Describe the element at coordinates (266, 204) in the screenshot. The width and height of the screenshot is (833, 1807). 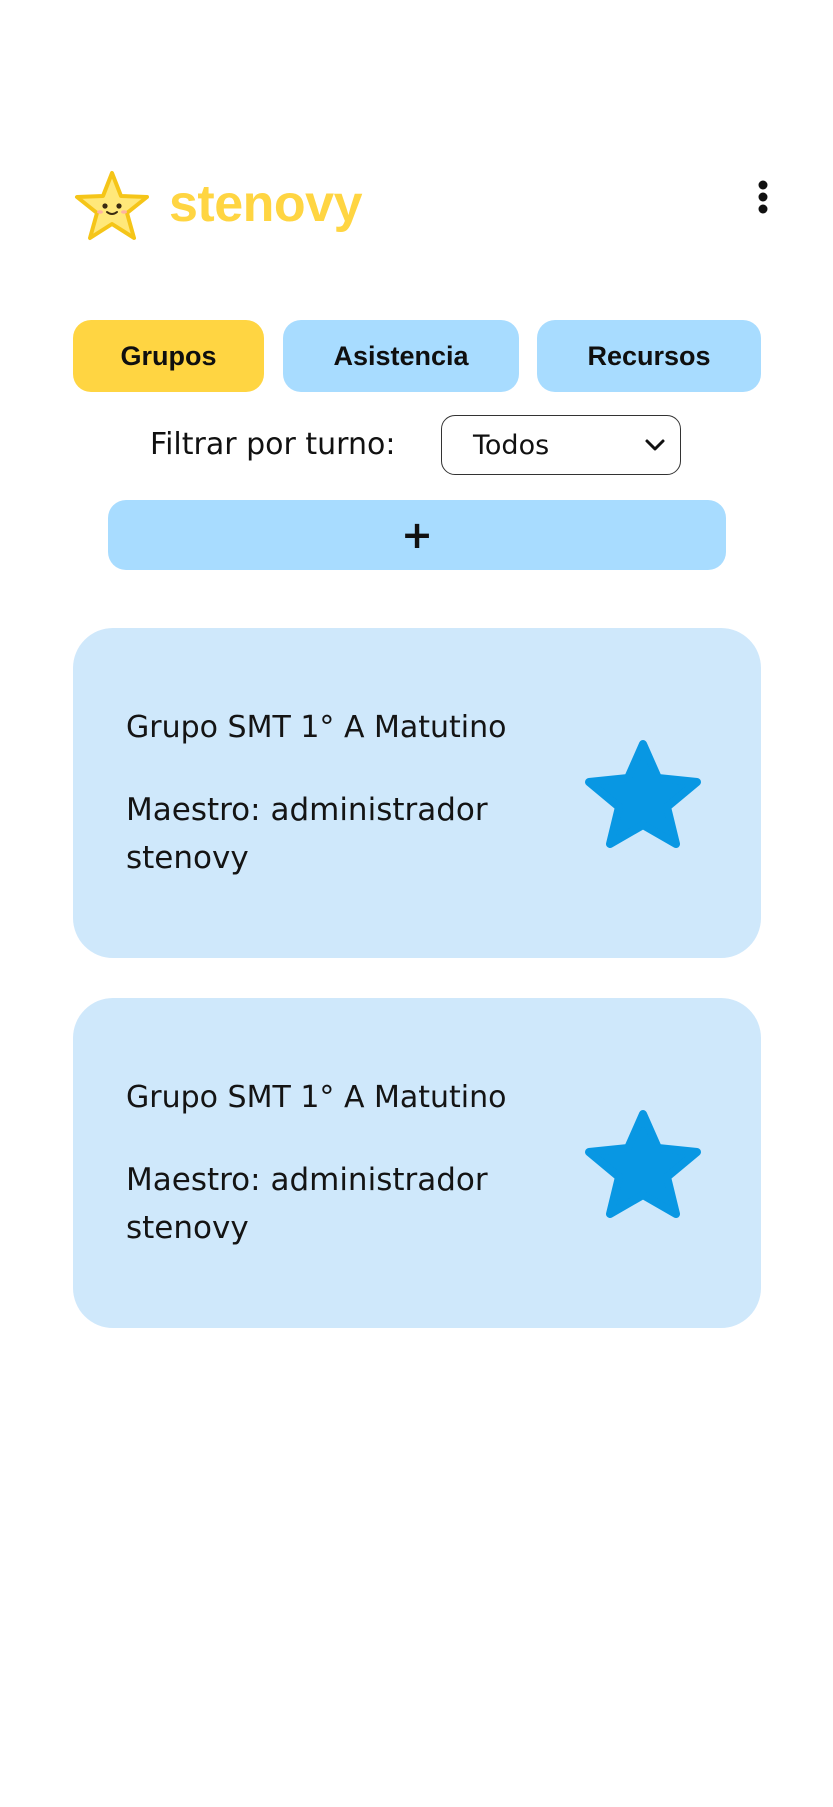
I see `brand-name: stenovy` at that location.